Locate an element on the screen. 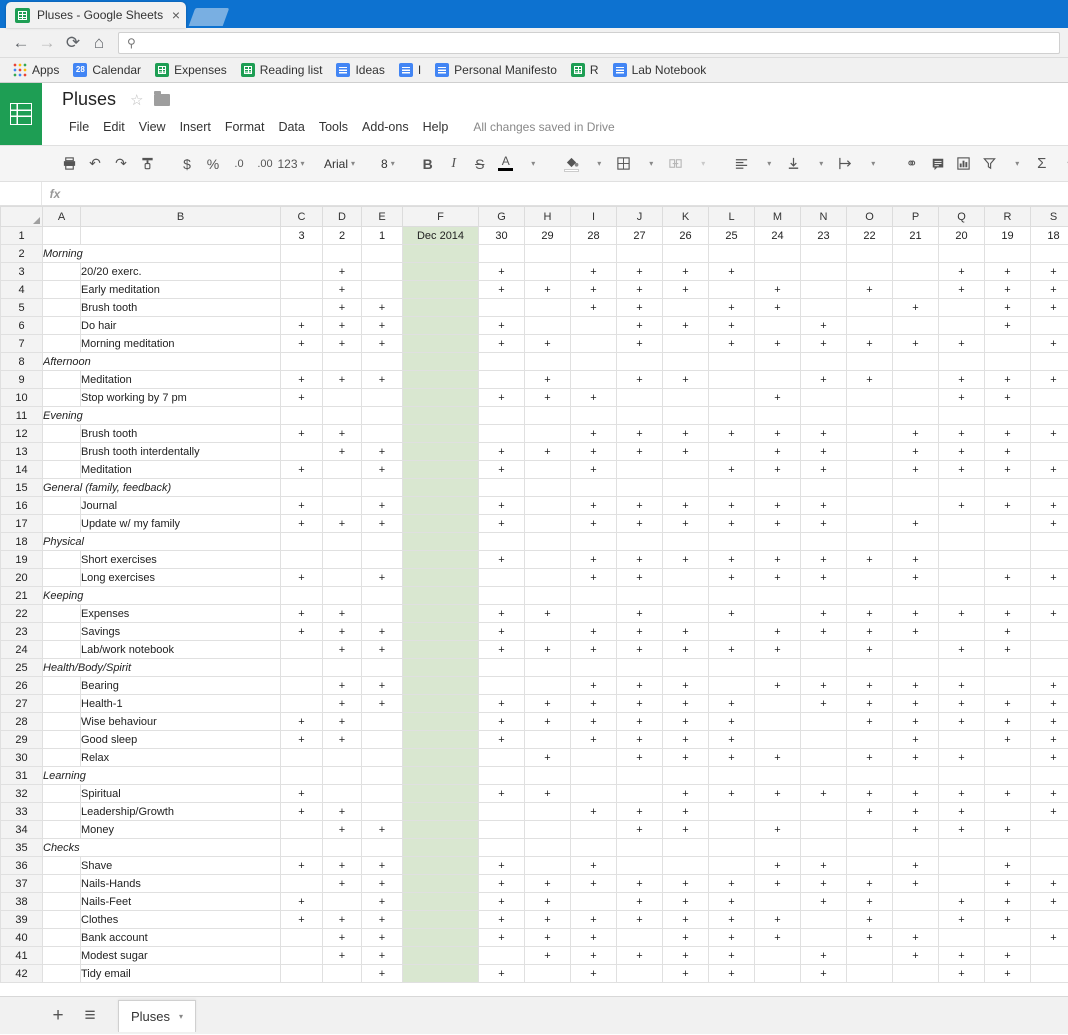 Image resolution: width=1068 pixels, height=1035 pixels. cell-C3 is located at coordinates (301, 271).